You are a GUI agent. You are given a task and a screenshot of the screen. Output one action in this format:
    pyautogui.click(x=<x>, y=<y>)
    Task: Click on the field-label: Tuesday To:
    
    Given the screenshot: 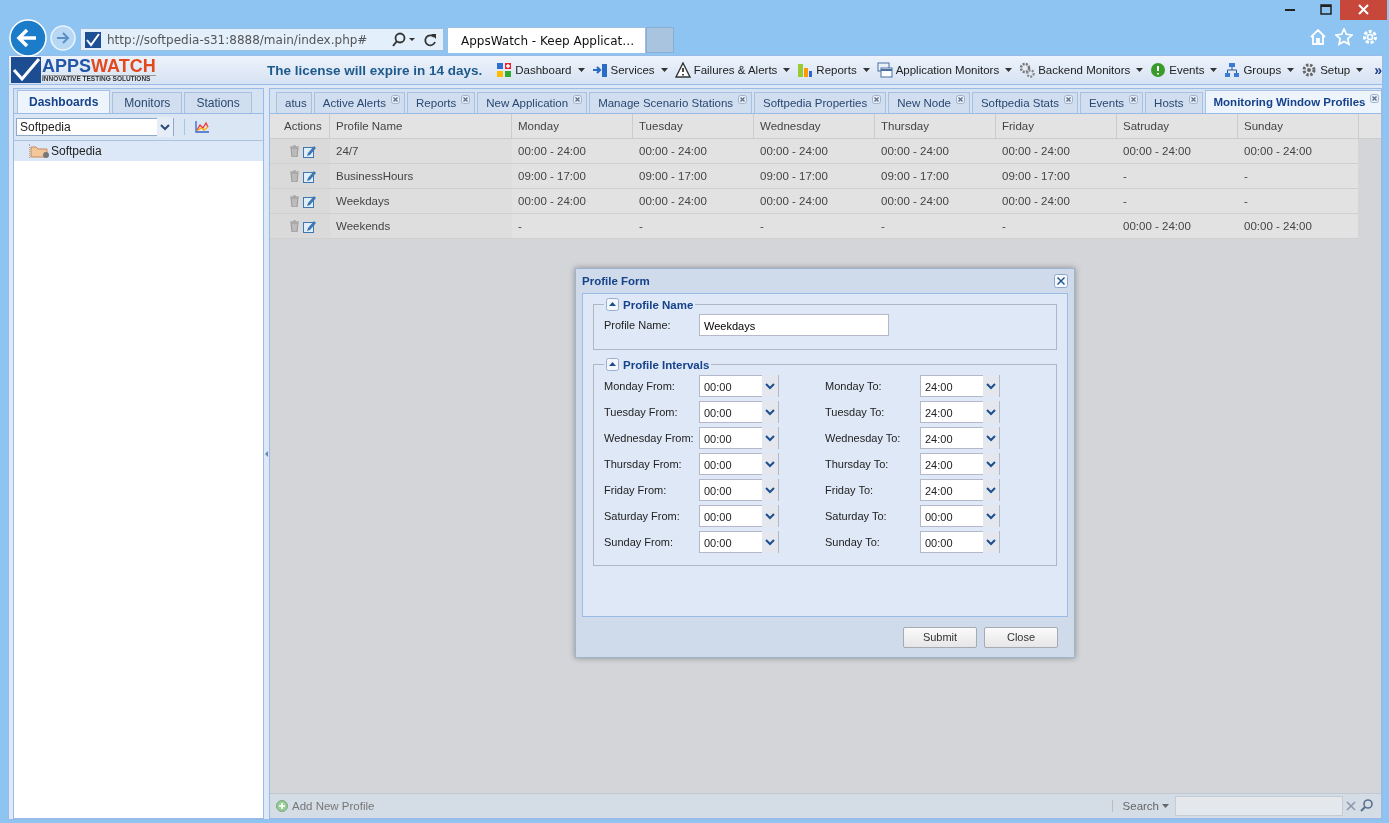 What is the action you would take?
    pyautogui.click(x=855, y=412)
    